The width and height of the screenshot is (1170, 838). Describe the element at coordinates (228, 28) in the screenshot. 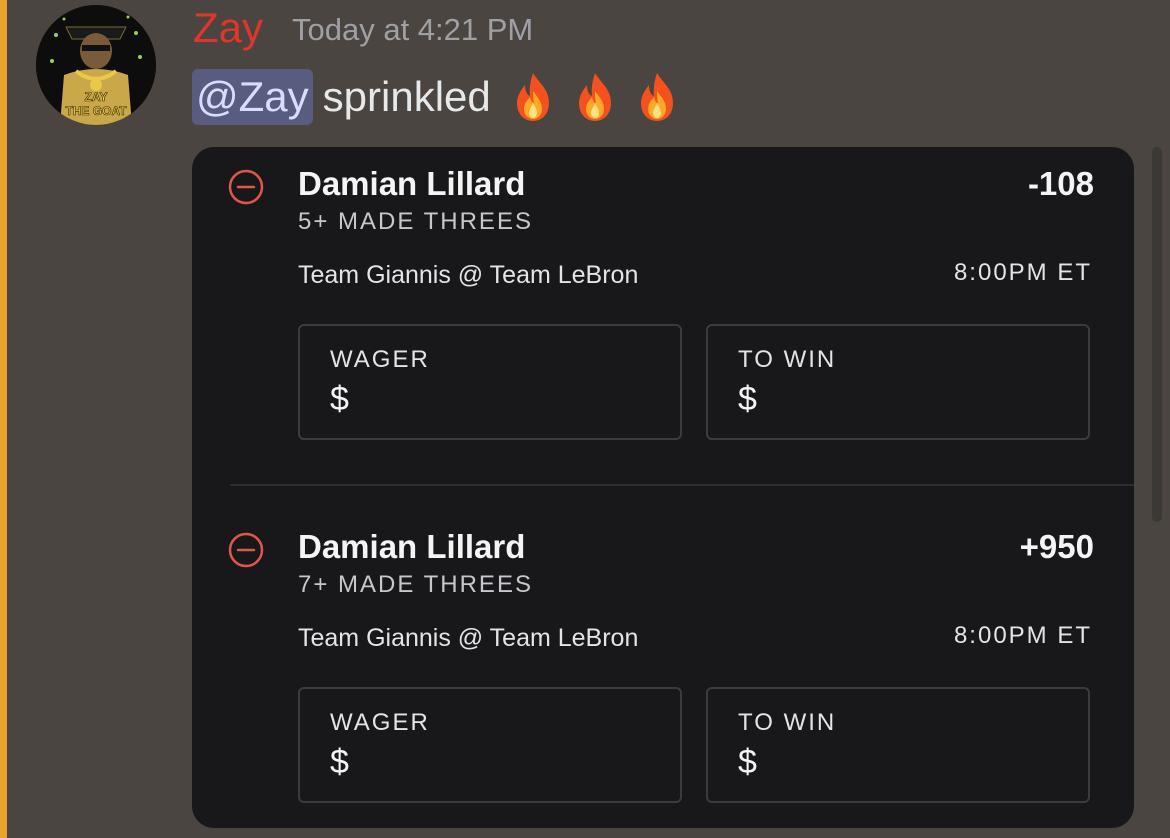

I see `username: Zay` at that location.